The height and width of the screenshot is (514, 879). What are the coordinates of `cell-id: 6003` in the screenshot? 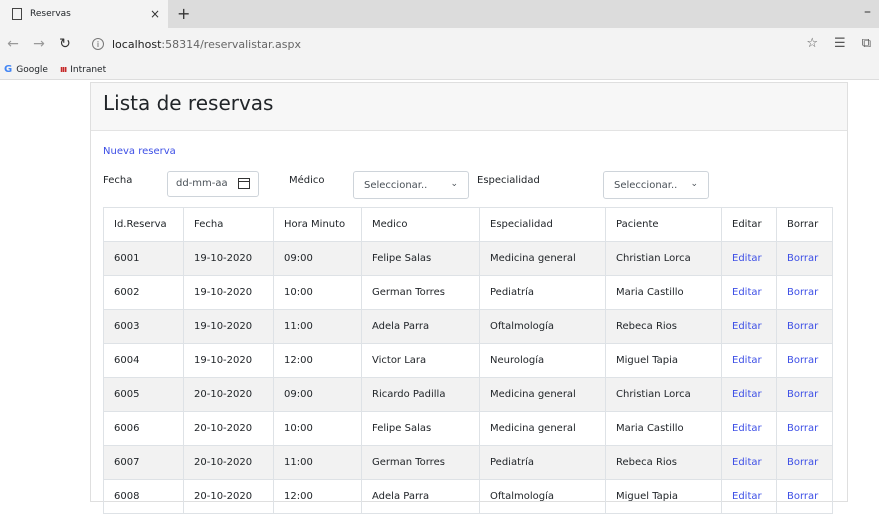 It's located at (143, 326).